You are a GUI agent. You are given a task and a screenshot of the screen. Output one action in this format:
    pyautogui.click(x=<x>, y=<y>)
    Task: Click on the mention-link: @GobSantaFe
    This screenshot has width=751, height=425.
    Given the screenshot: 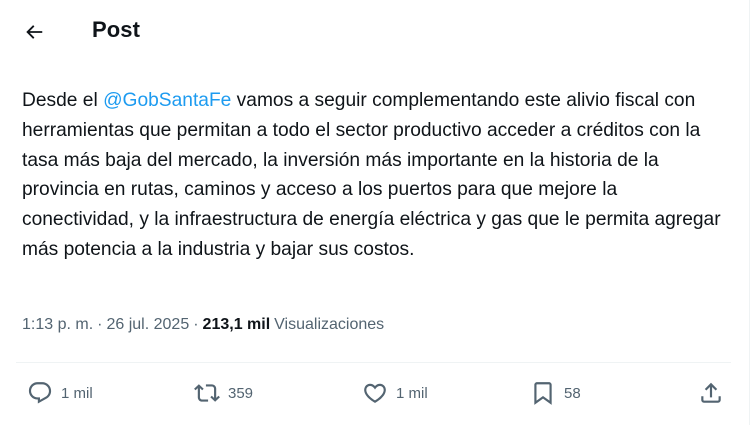 What is the action you would take?
    pyautogui.click(x=167, y=100)
    